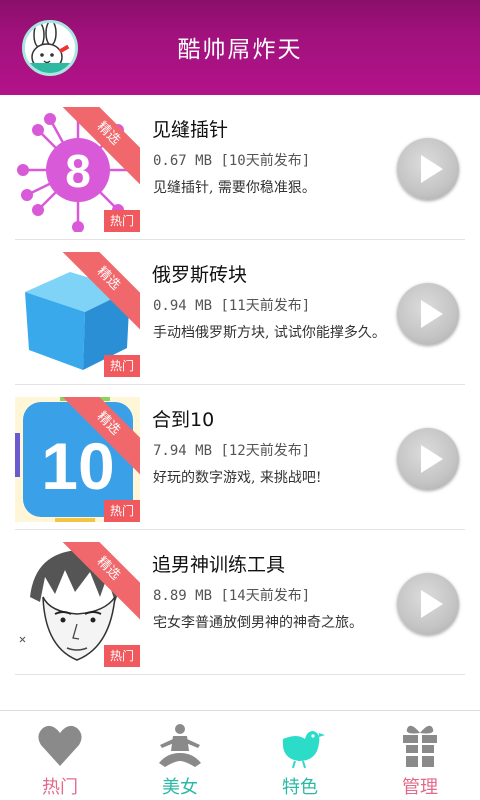 This screenshot has height=800, width=480. Describe the element at coordinates (183, 451) in the screenshot. I see `app-size: 7.94 MB` at that location.